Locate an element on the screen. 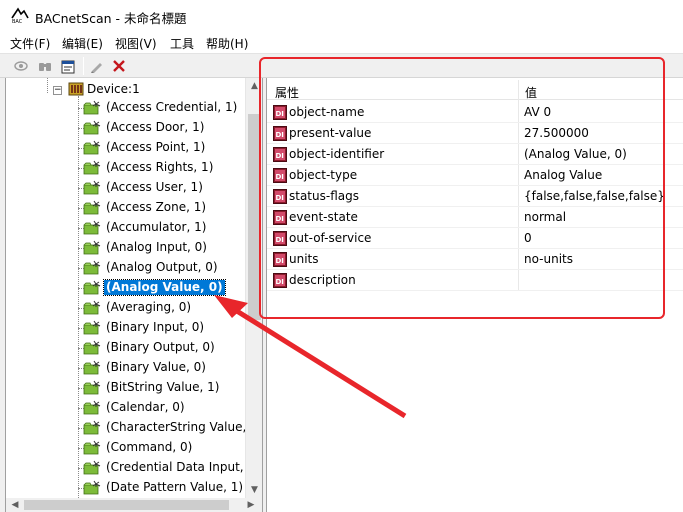 The height and width of the screenshot is (512, 683). tree-item-label: (Accumulator, 1) is located at coordinates (156, 227).